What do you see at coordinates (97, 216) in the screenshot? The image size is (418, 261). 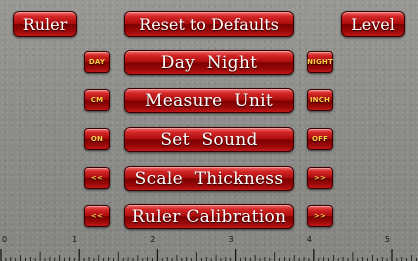 I see `calibration-decrease-button: <<` at bounding box center [97, 216].